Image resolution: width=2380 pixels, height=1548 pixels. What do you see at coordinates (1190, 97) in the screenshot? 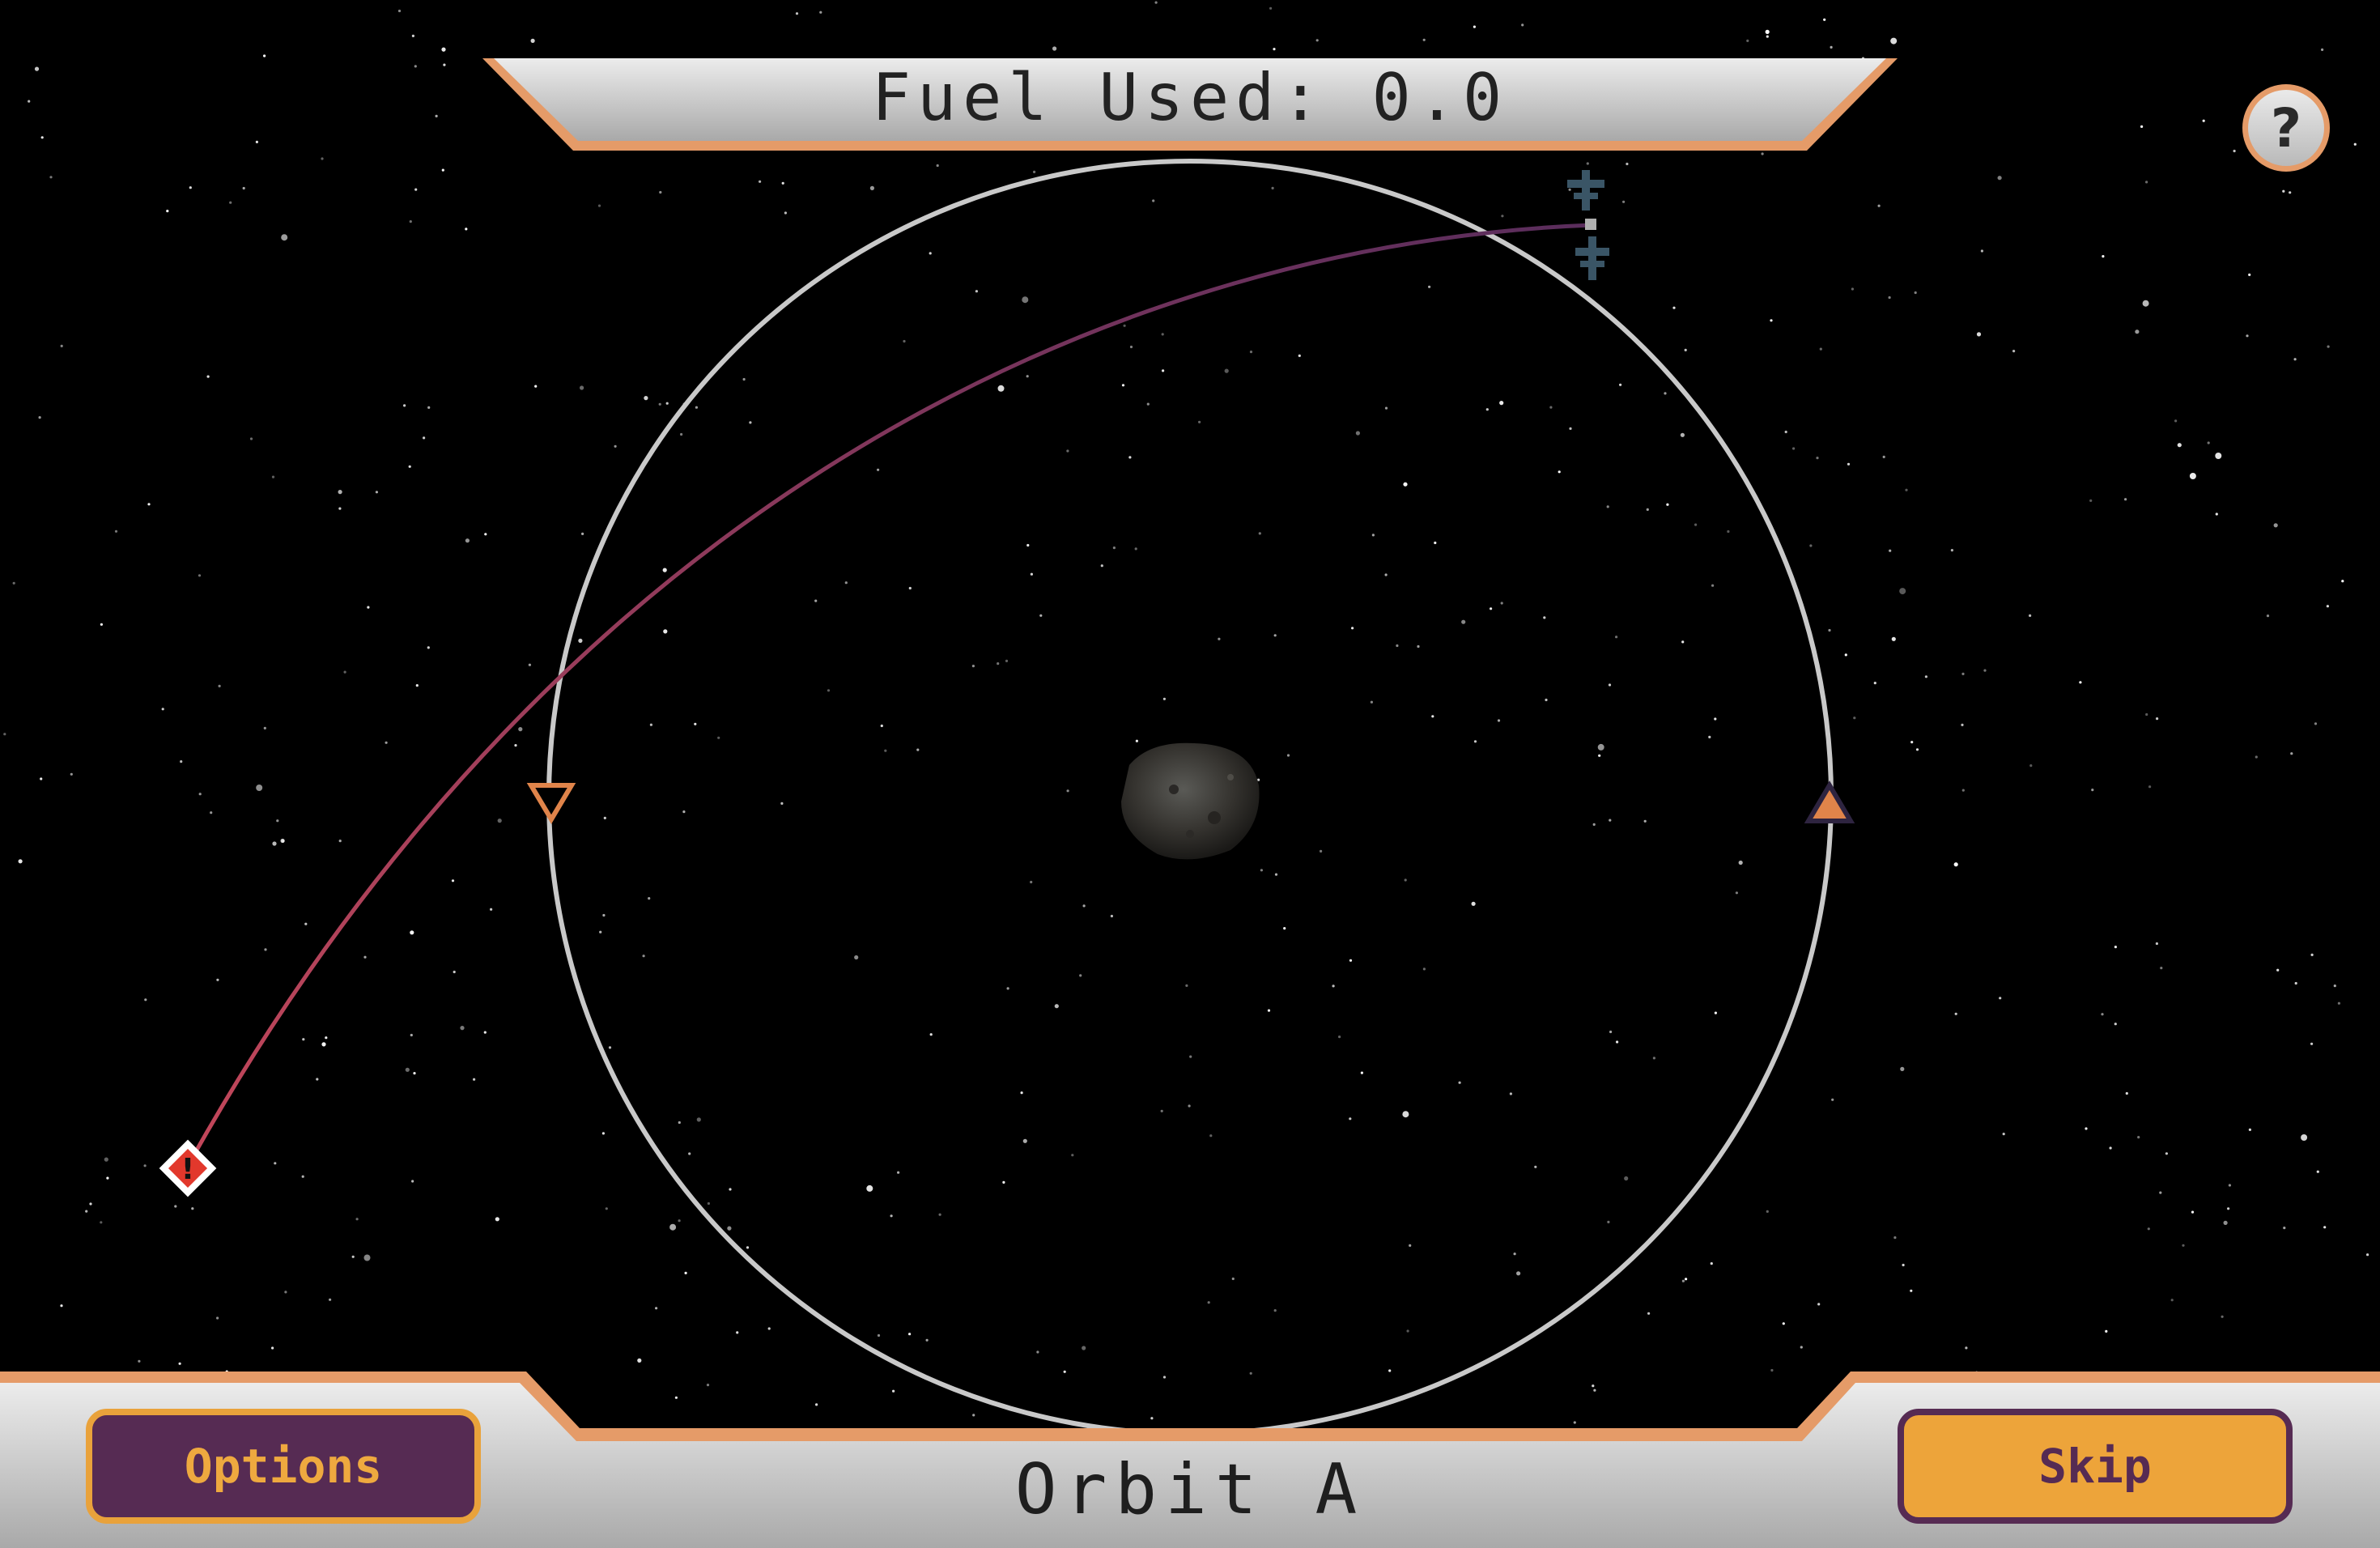
I see `fuel-used-label: Fuel Used: 0.0` at bounding box center [1190, 97].